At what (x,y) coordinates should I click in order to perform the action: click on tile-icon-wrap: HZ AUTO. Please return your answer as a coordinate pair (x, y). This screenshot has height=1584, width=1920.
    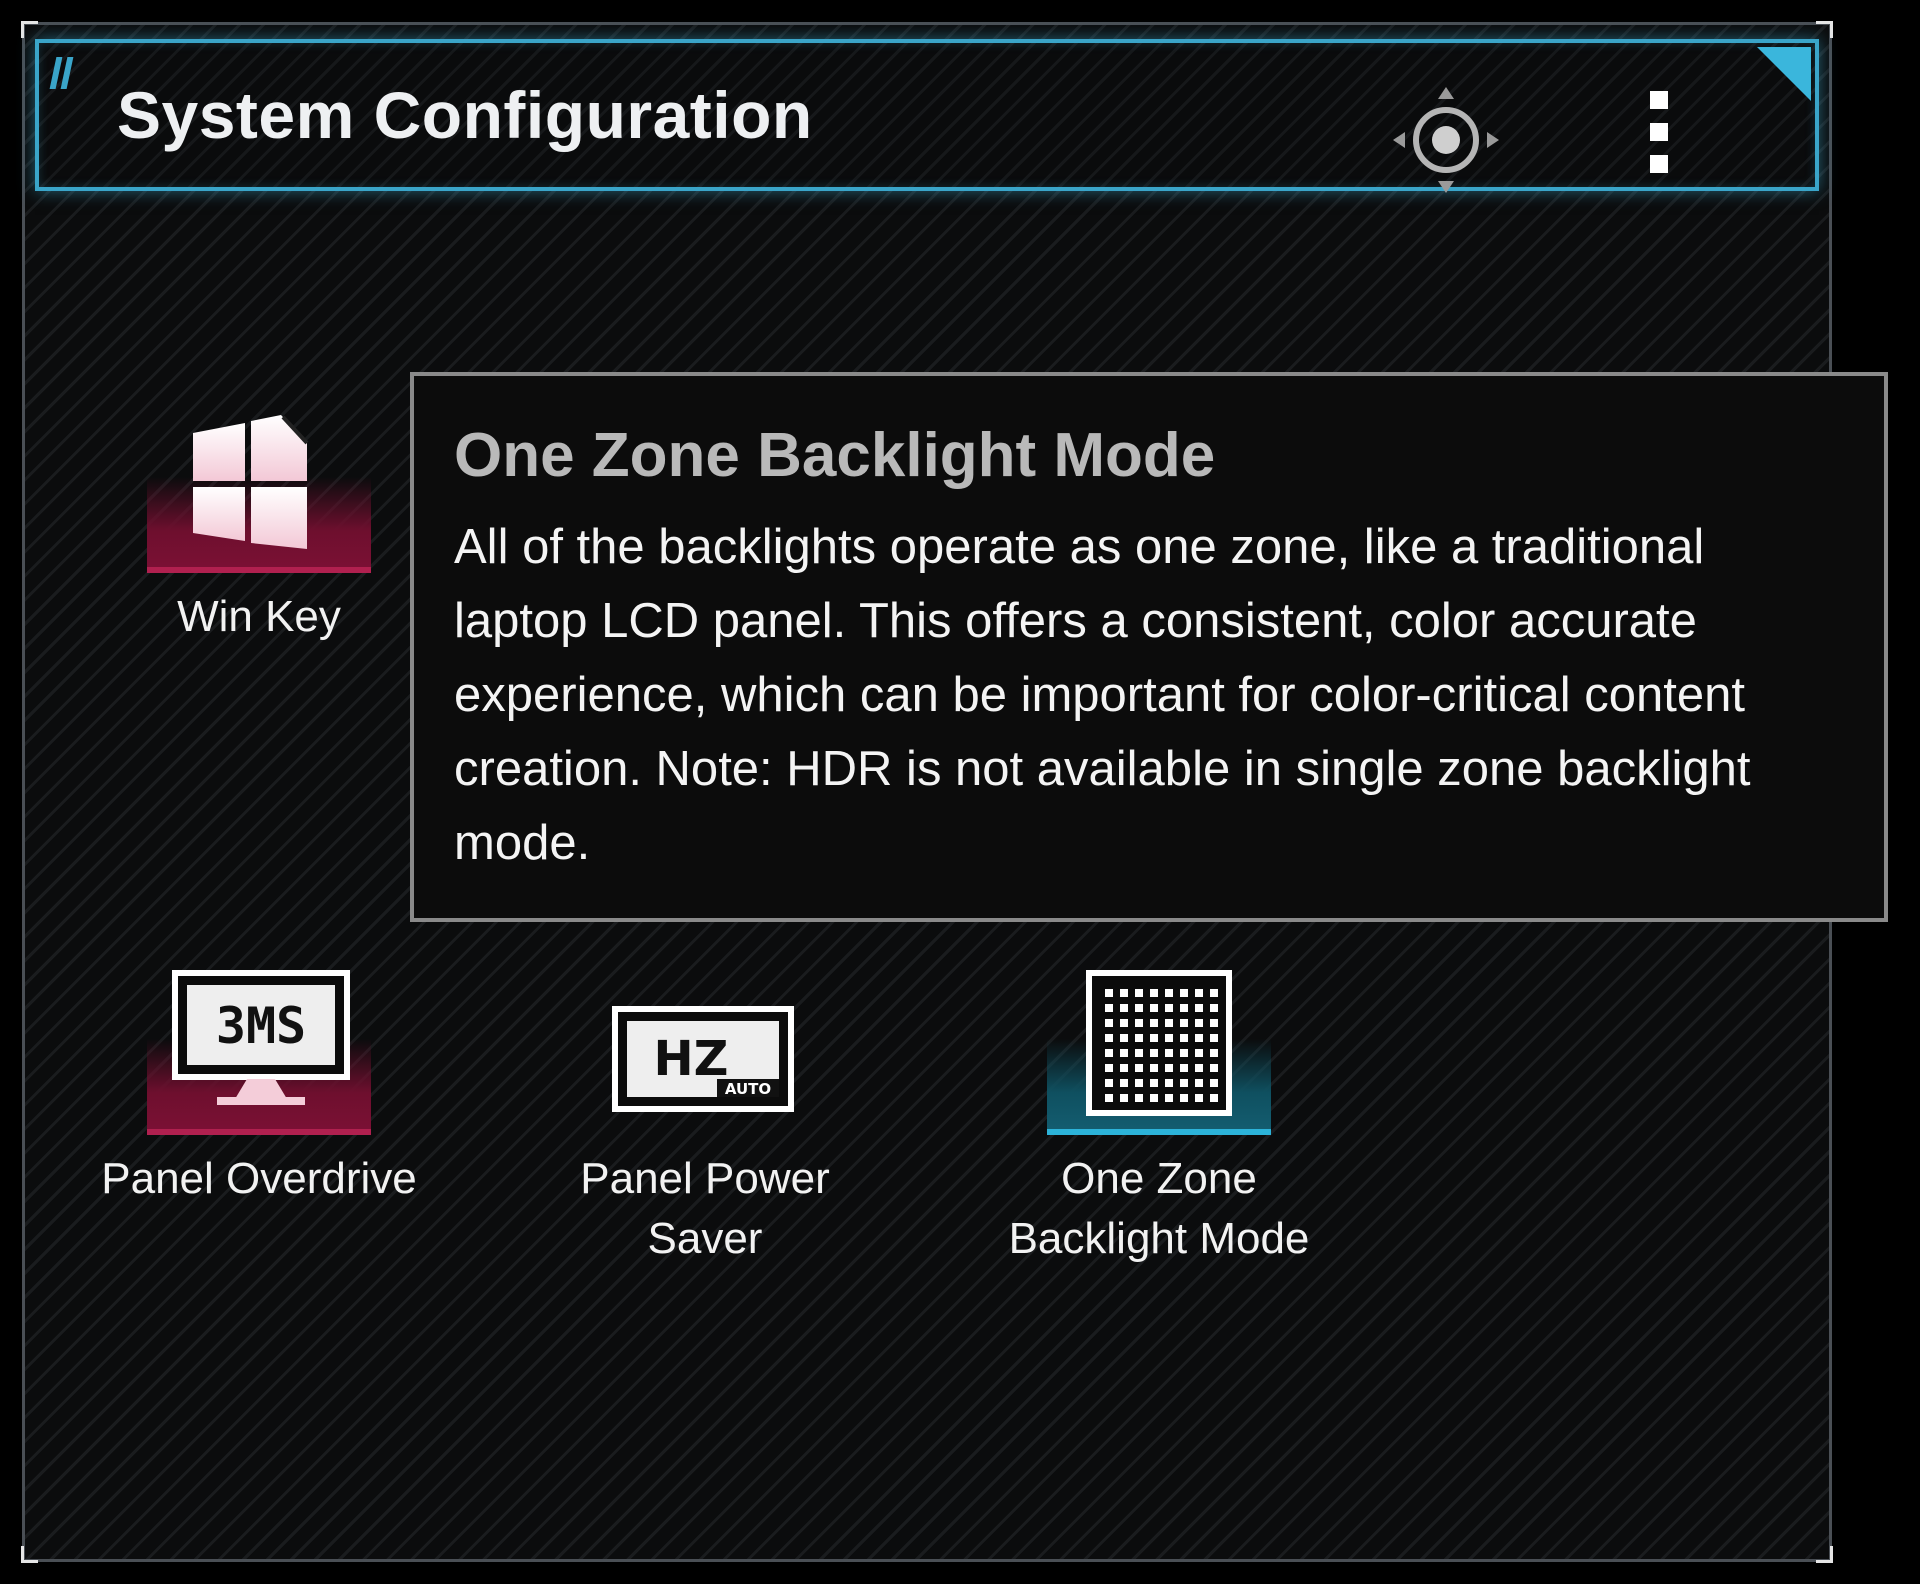
    Looking at the image, I should click on (705, 1050).